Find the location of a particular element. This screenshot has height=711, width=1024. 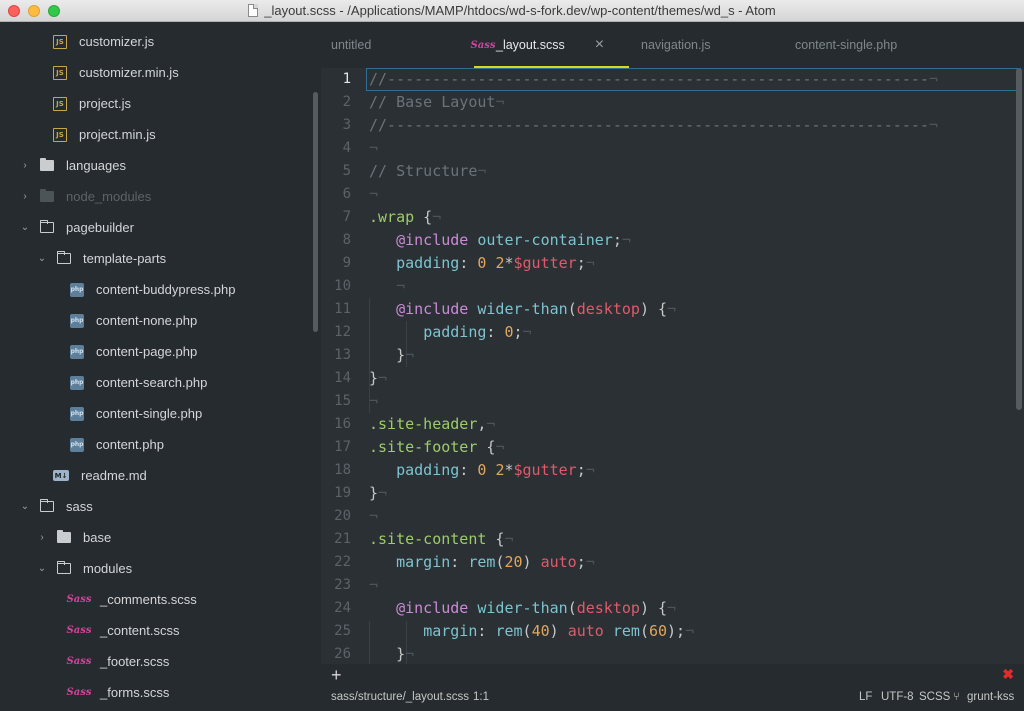

tree-item: › base is located at coordinates (155, 537).